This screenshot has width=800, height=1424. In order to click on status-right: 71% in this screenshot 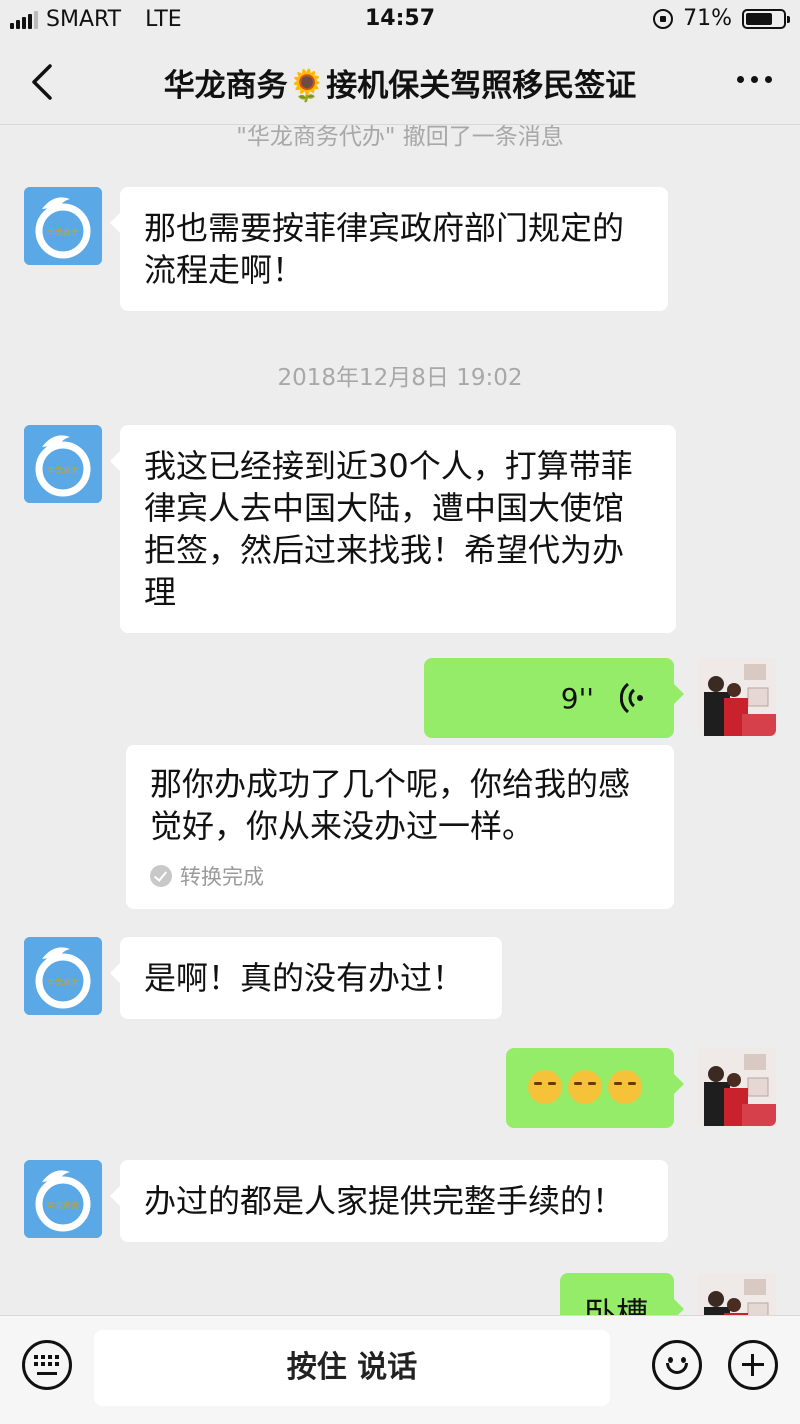, I will do `click(721, 18)`.